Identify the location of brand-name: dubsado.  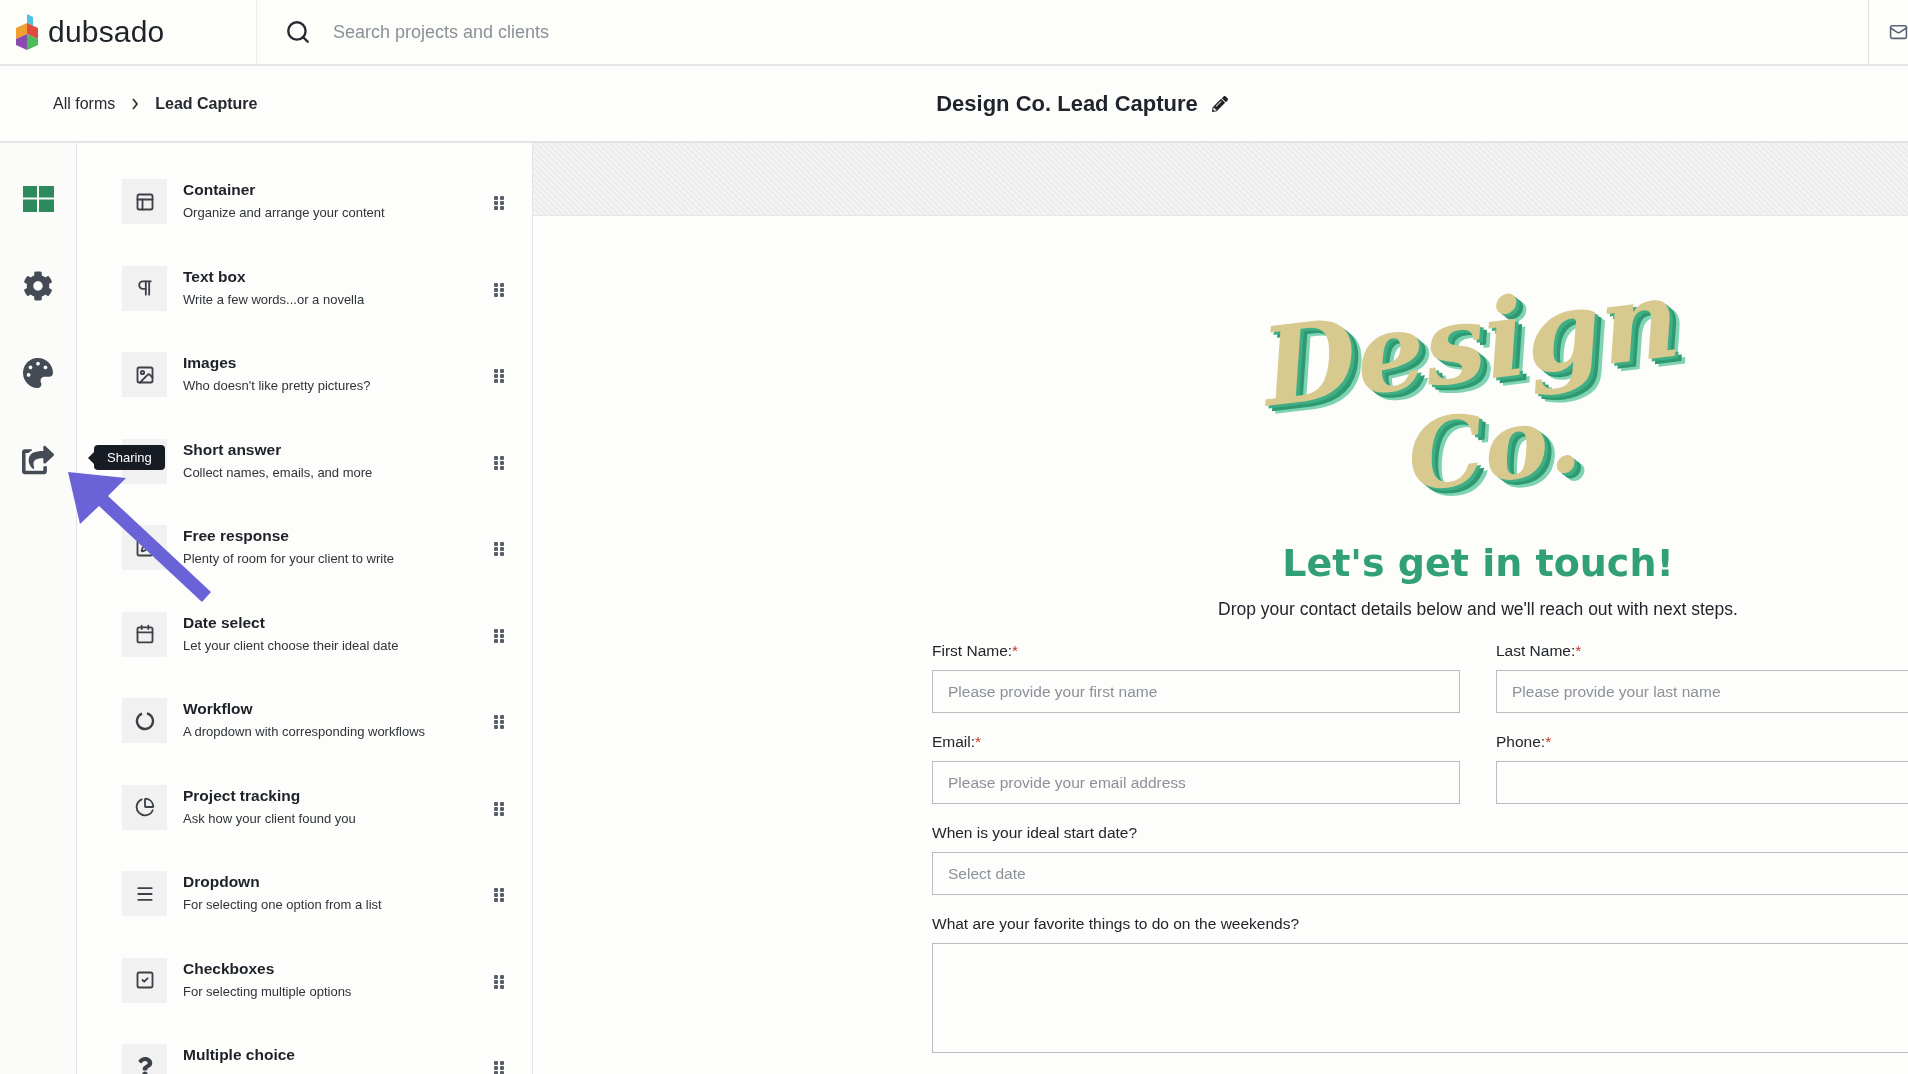
(106, 32).